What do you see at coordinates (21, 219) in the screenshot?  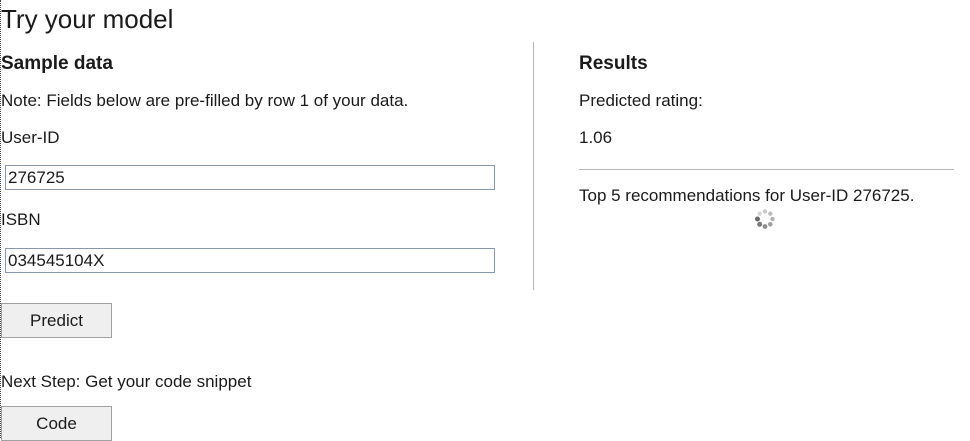 I see `isbn-label: ISBN` at bounding box center [21, 219].